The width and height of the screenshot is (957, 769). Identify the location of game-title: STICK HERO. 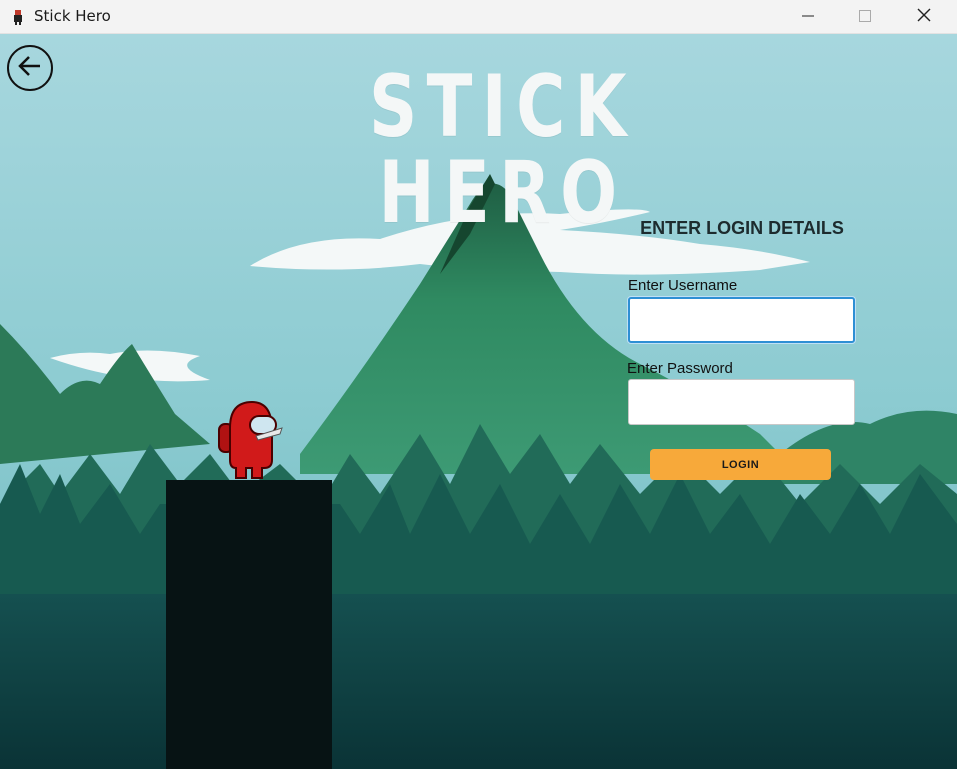
(502, 150).